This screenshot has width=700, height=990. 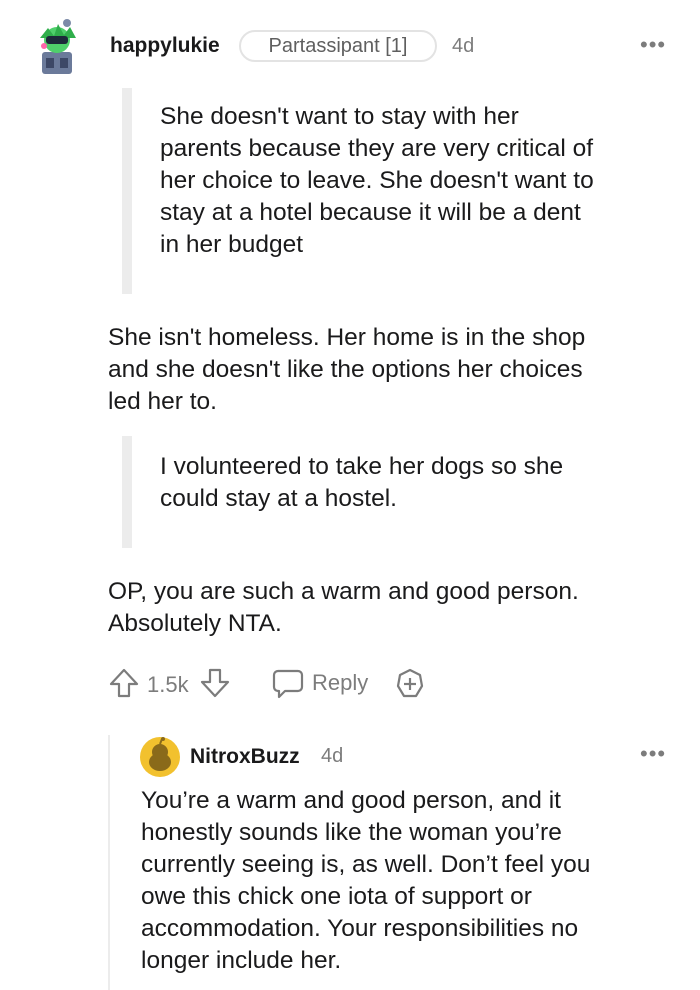 I want to click on snoo-avatar-icon, so click(x=160, y=757).